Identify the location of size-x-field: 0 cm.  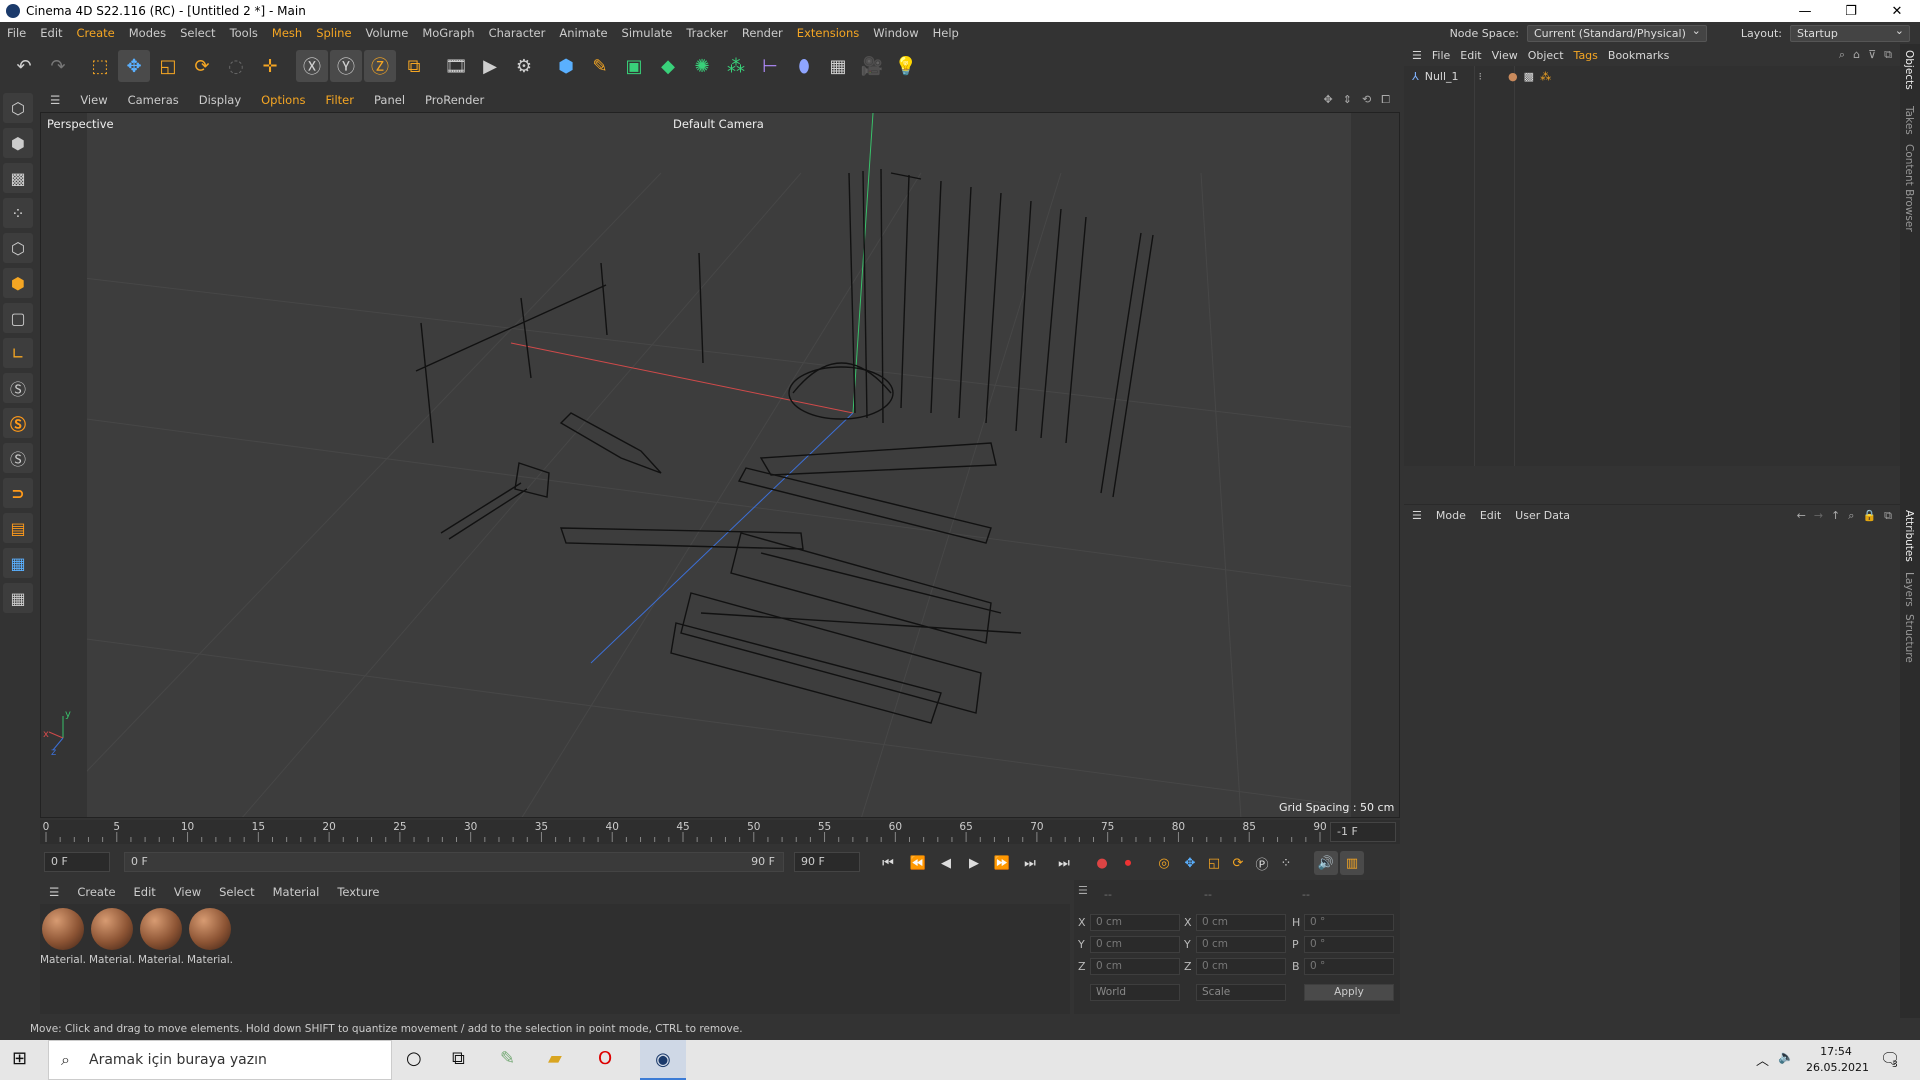
(1241, 922).